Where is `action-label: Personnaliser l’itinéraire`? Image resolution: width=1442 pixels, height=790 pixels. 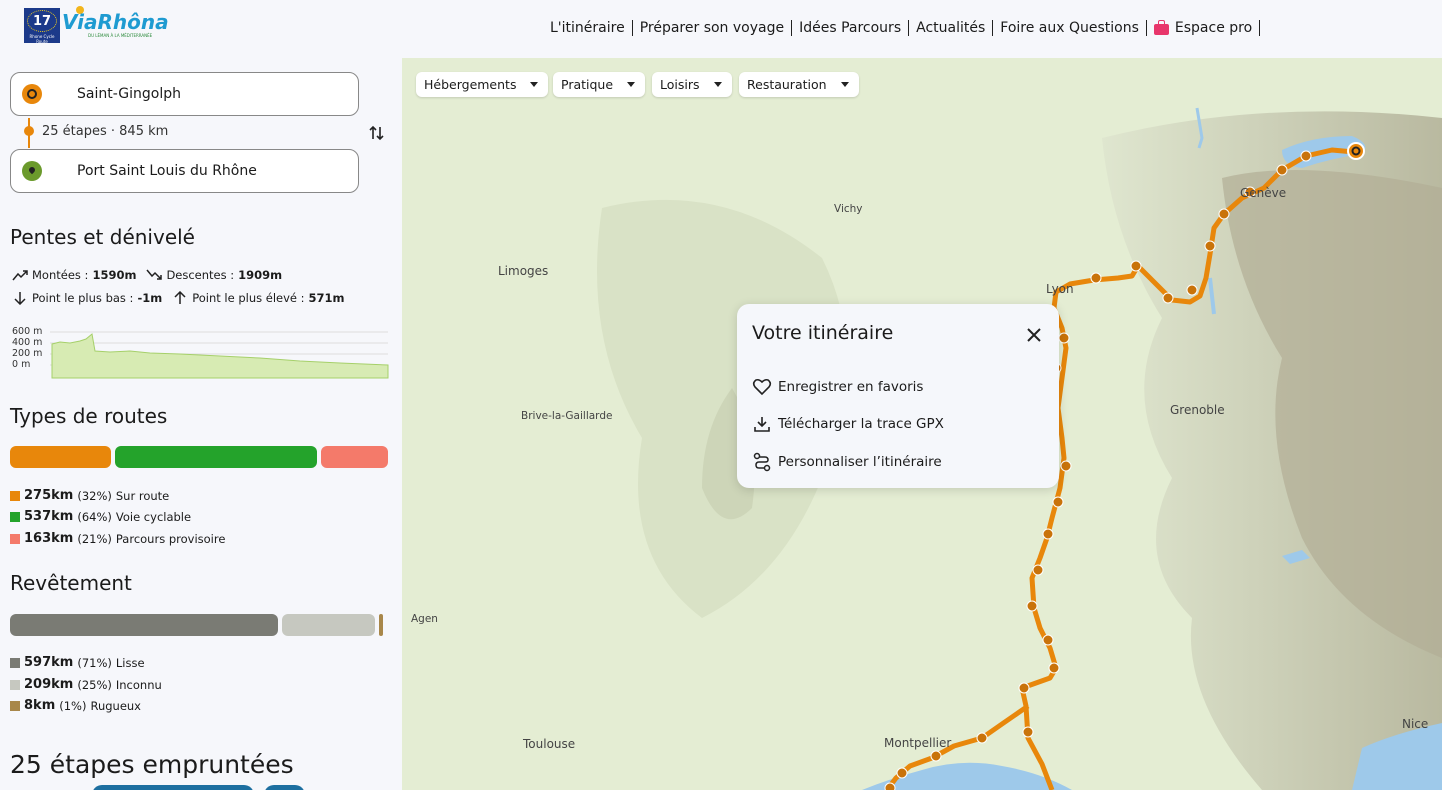
action-label: Personnaliser l’itinéraire is located at coordinates (860, 462).